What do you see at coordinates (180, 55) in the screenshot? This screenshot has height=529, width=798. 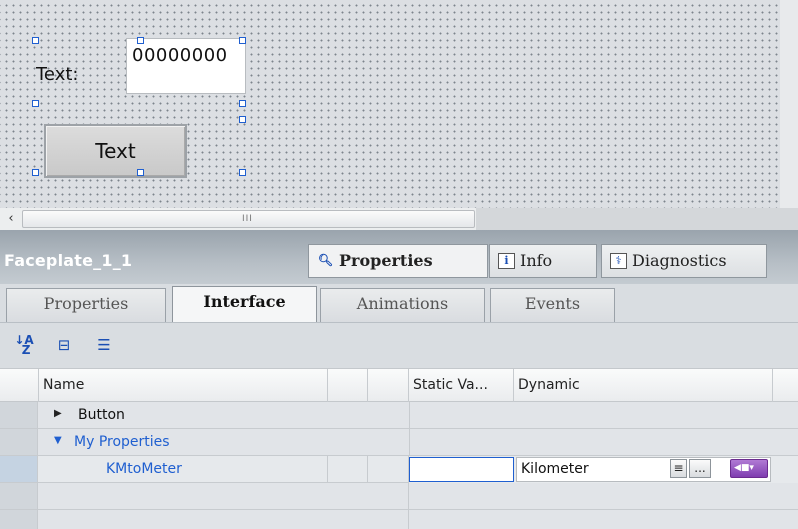 I see `io-field-value: 00000000` at bounding box center [180, 55].